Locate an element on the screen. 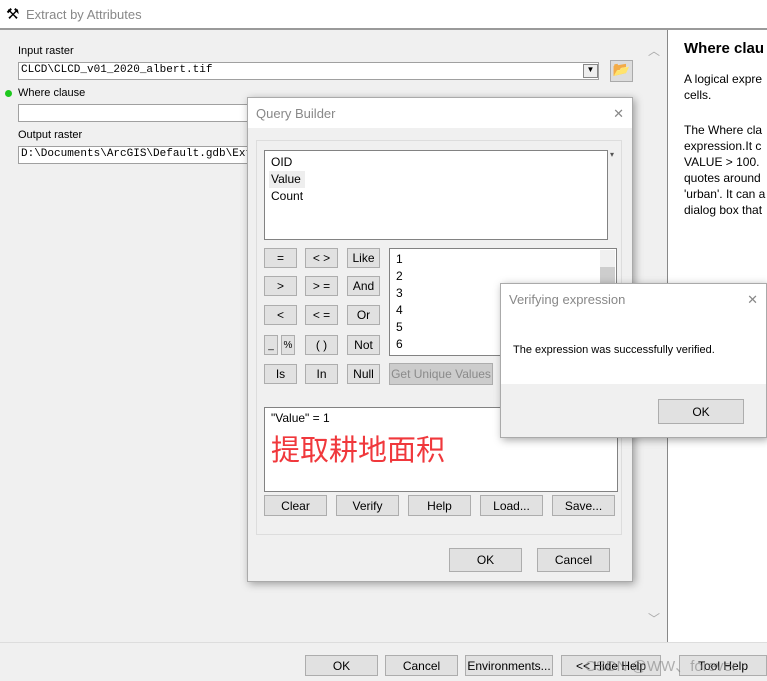 Image resolution: width=767 pixels, height=681 pixels. qb-cancel-button: Cancel is located at coordinates (573, 560).